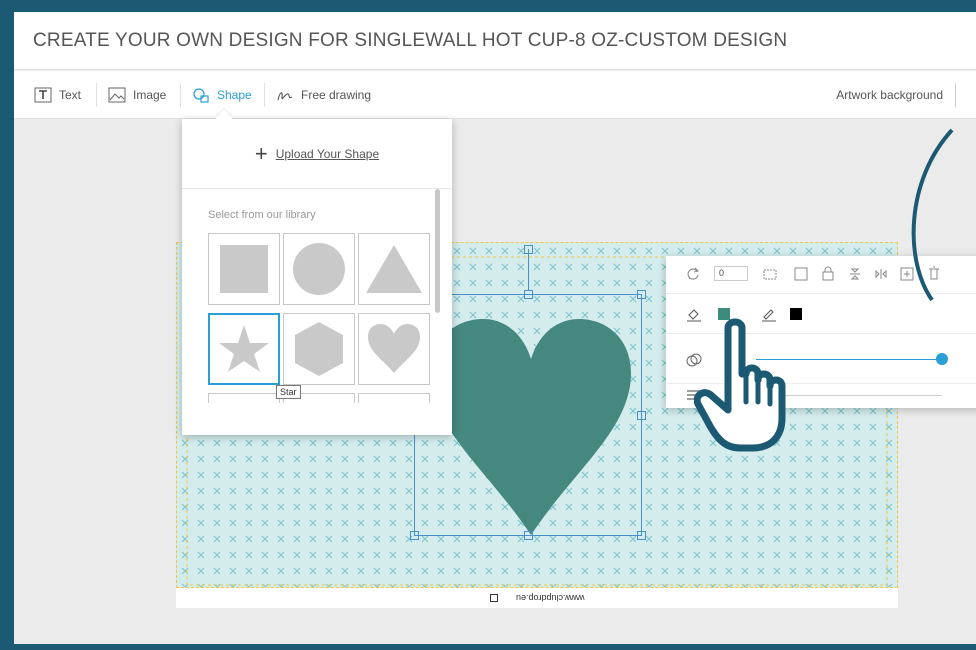  I want to click on square-icon, so click(244, 269).